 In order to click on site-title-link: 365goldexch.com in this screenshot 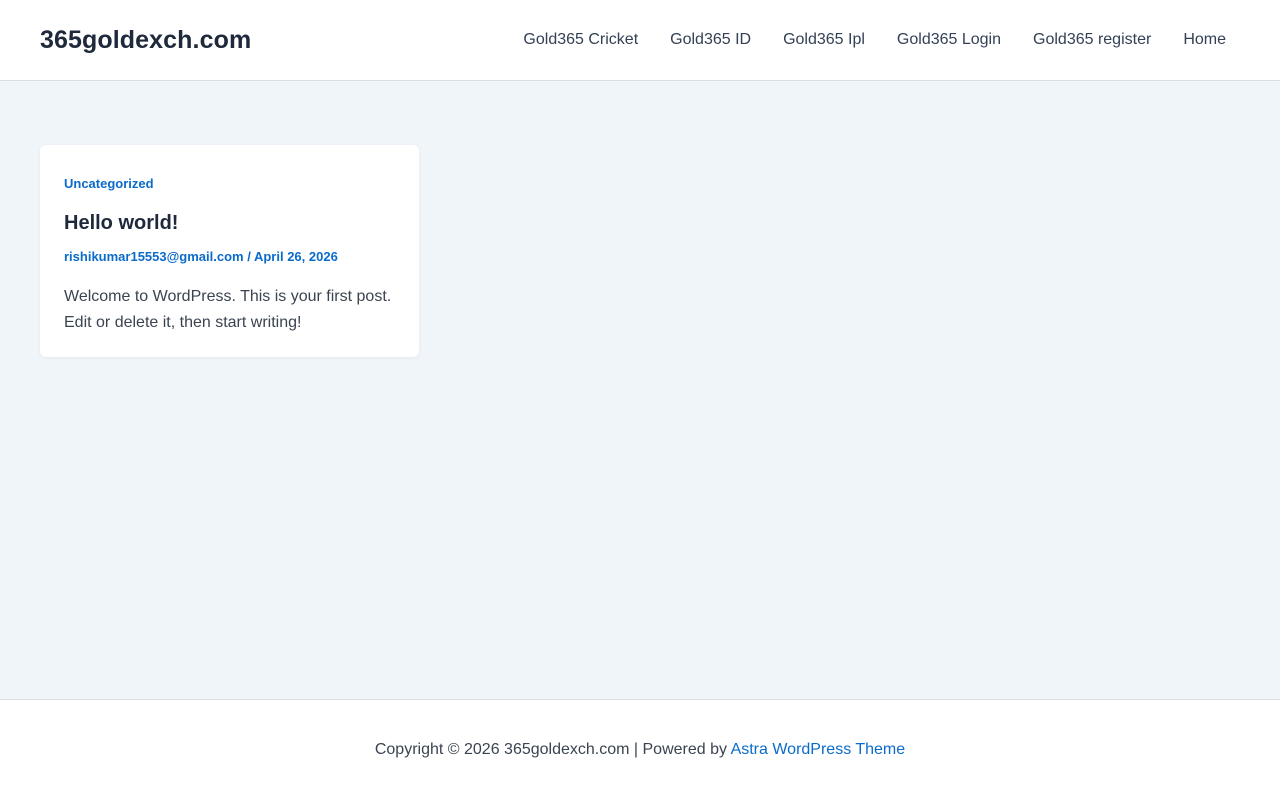, I will do `click(145, 40)`.